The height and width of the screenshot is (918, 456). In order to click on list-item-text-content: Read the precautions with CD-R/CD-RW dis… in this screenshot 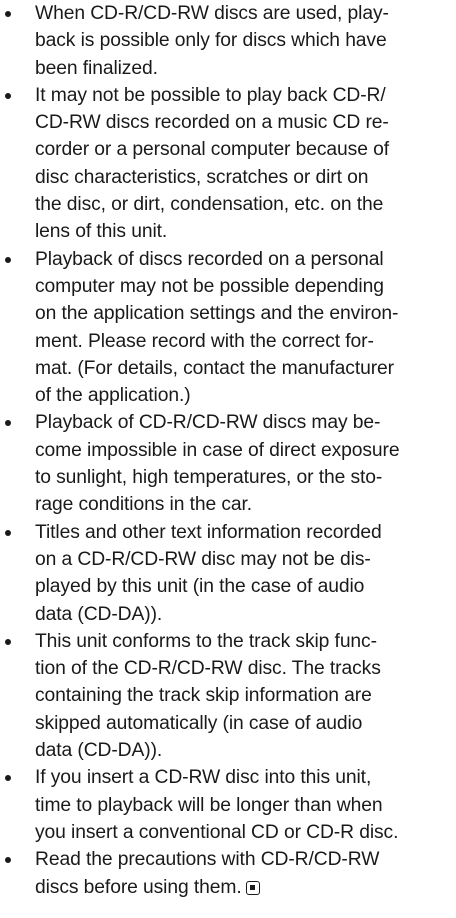, I will do `click(207, 873)`.